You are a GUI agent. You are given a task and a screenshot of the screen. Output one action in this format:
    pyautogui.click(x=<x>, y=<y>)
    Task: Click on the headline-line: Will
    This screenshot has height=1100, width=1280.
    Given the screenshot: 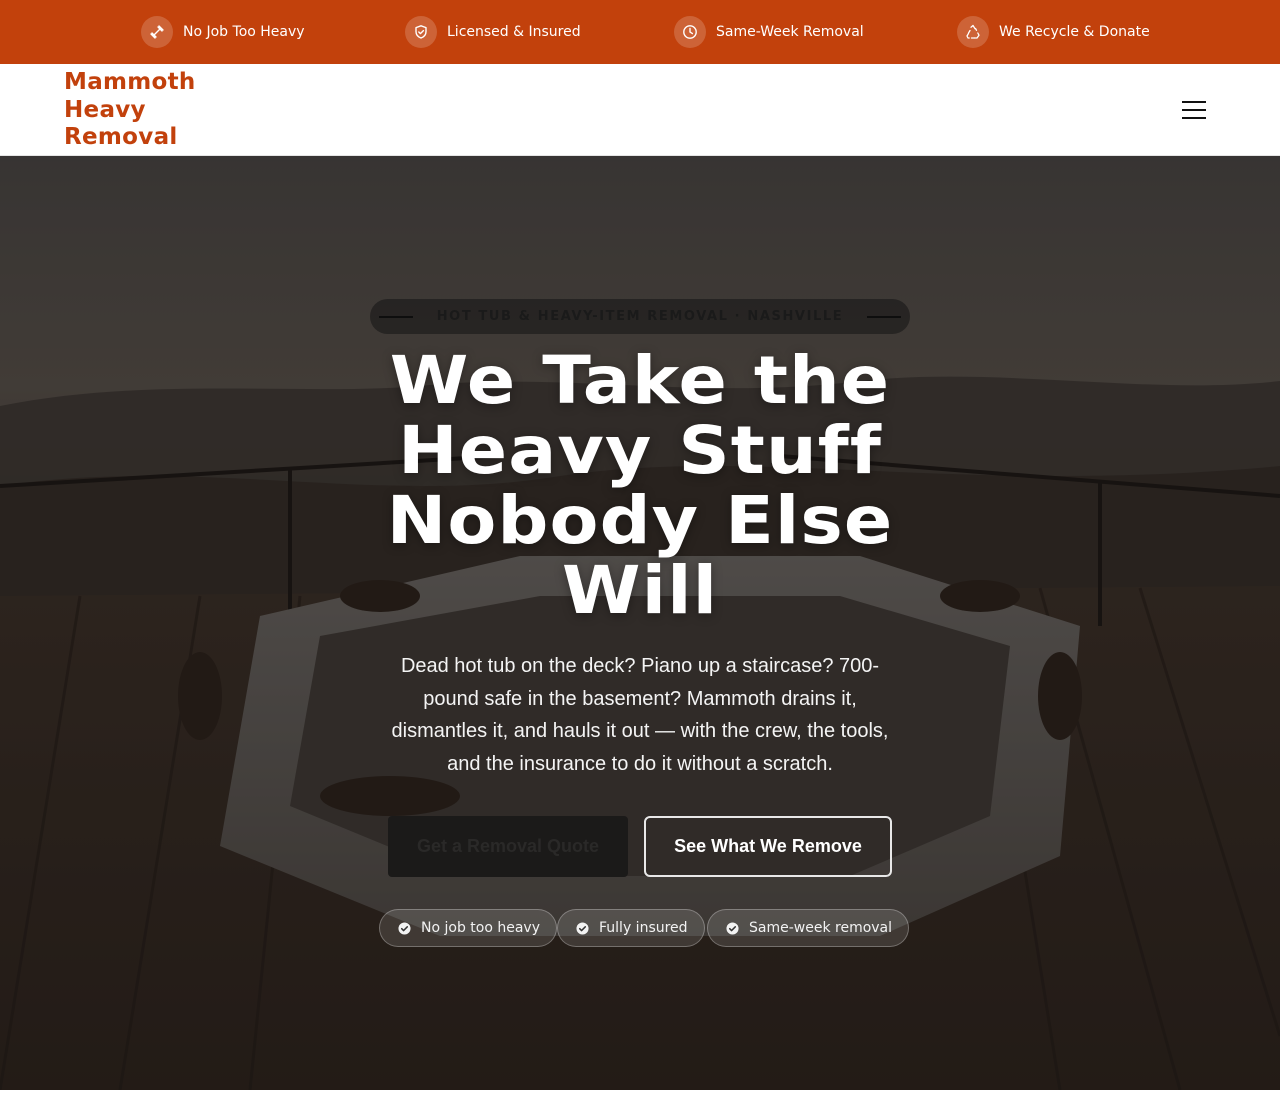 What is the action you would take?
    pyautogui.click(x=640, y=590)
    